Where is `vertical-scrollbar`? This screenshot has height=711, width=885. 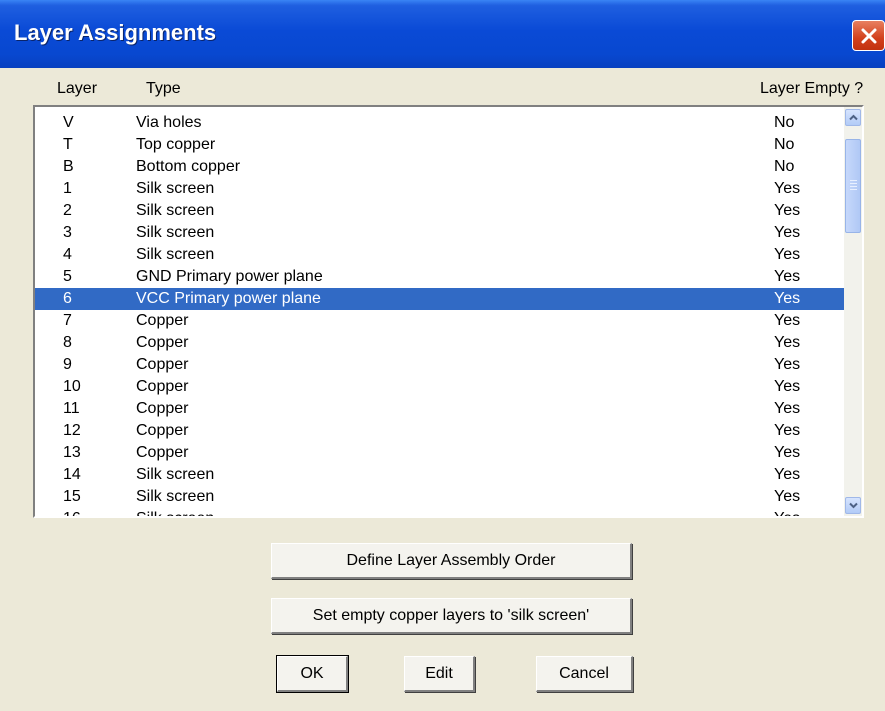 vertical-scrollbar is located at coordinates (853, 311).